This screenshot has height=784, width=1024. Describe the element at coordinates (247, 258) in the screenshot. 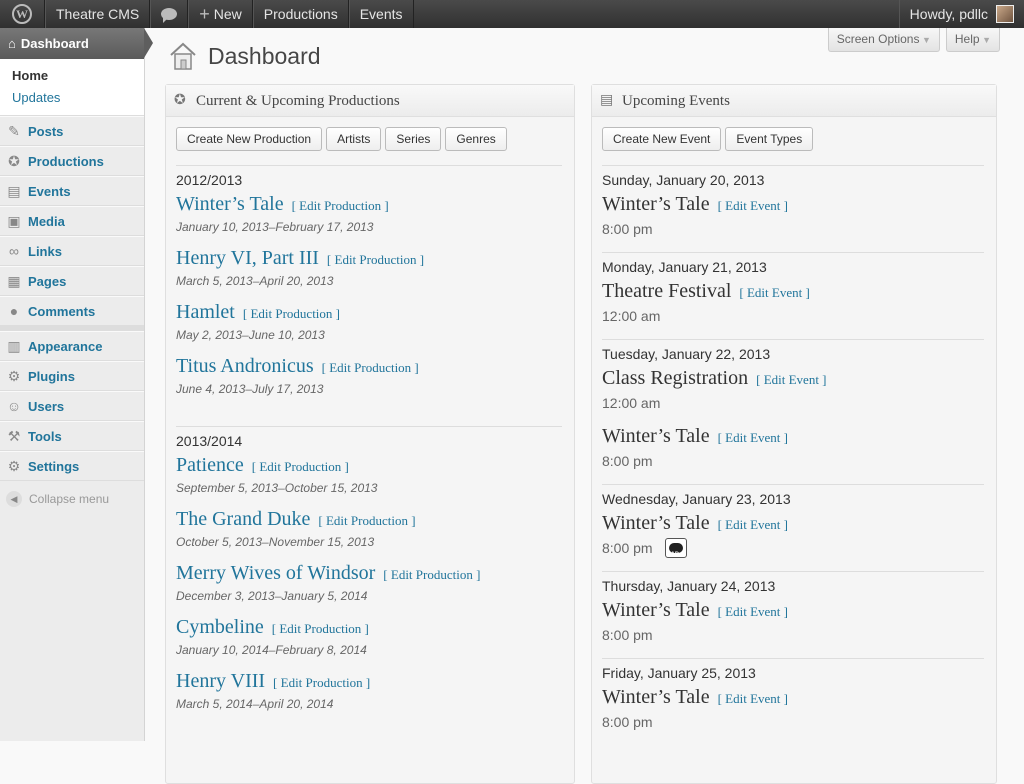

I see `production-title-link: Henry VI, Part III` at that location.